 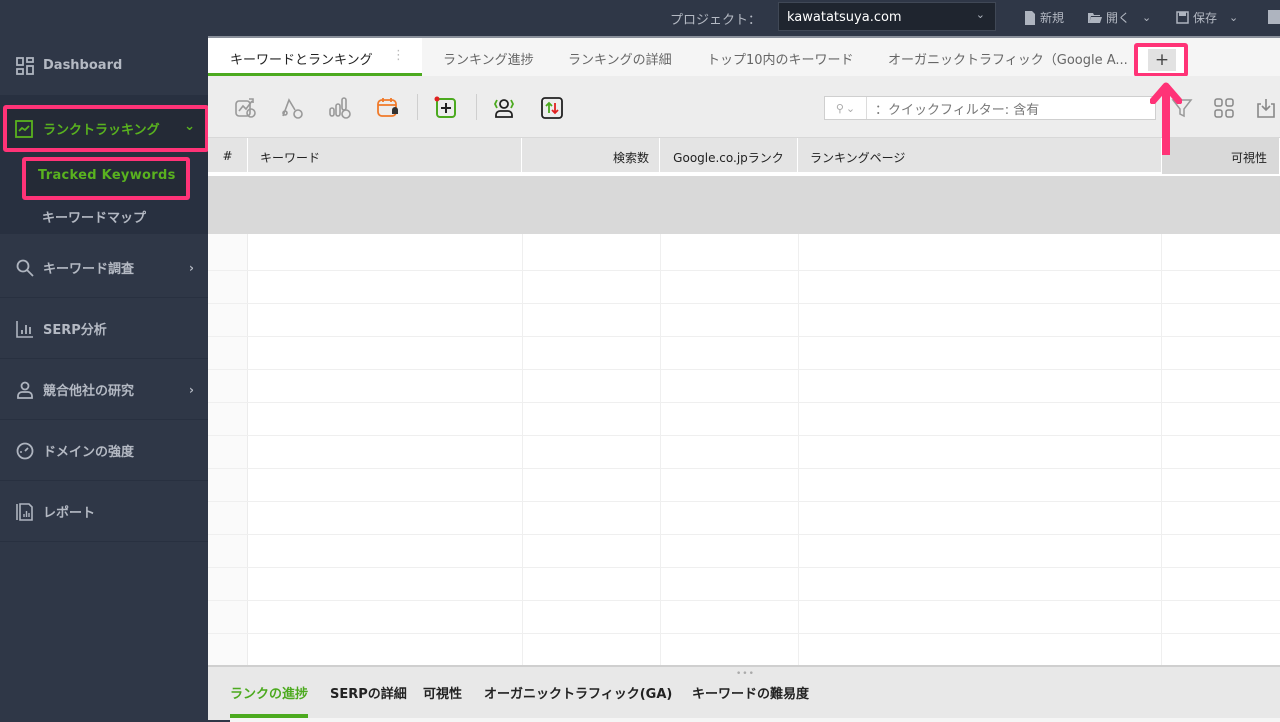 I want to click on gauge-icon, so click(x=25, y=451).